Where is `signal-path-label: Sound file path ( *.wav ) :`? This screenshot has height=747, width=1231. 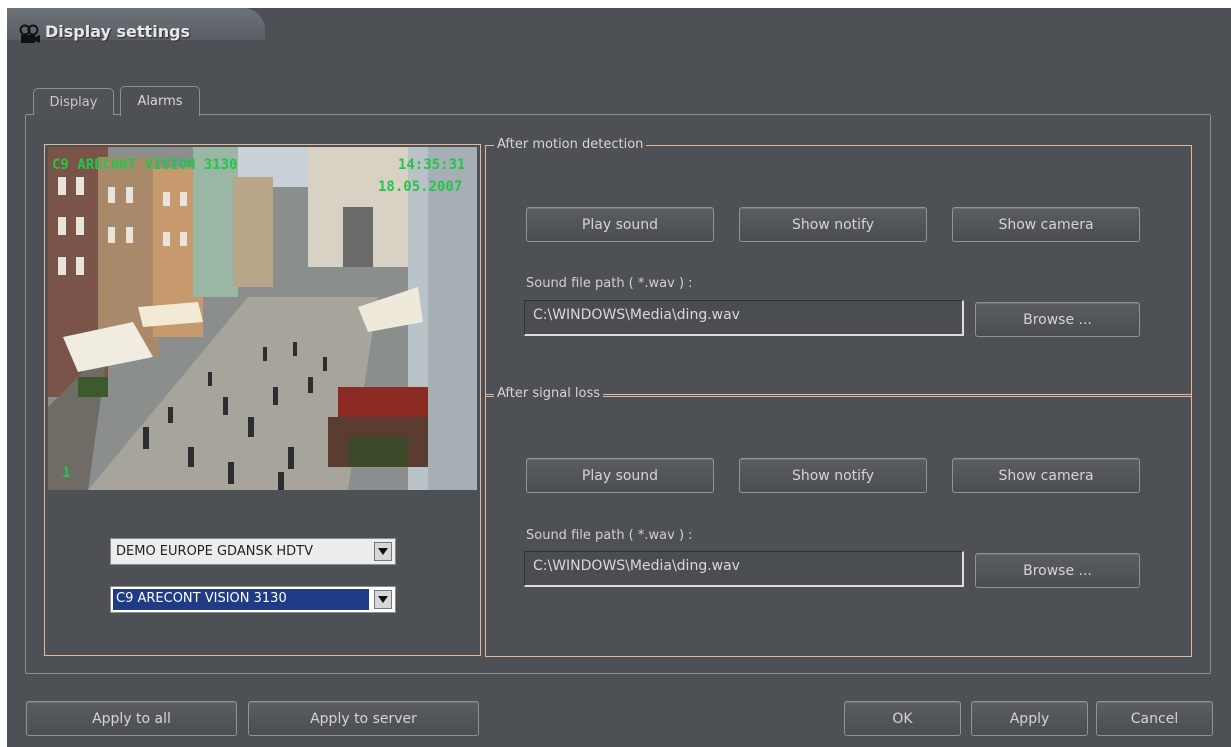 signal-path-label: Sound file path ( *.wav ) : is located at coordinates (609, 535).